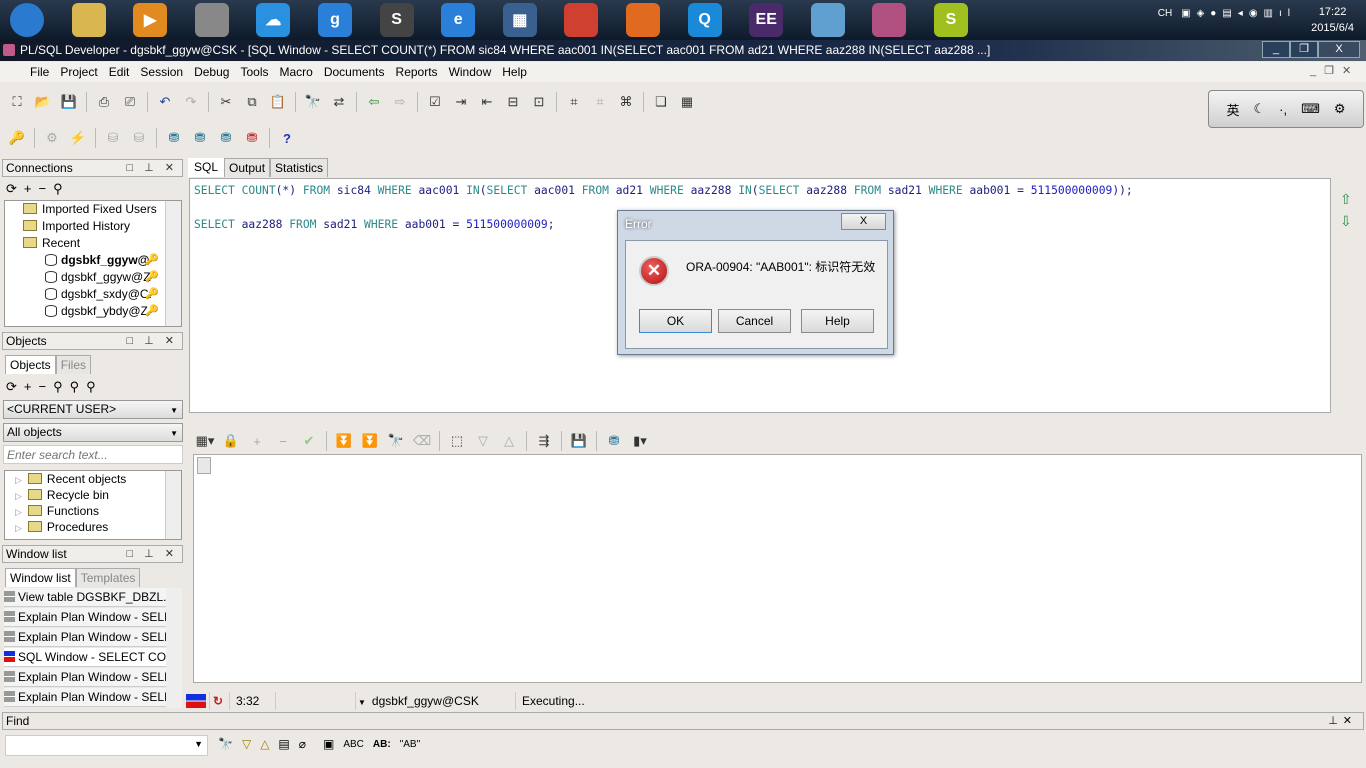 The width and height of the screenshot is (1366, 768). Describe the element at coordinates (1342, 721) in the screenshot. I see `find-panel-controls: ⊥✕` at that location.